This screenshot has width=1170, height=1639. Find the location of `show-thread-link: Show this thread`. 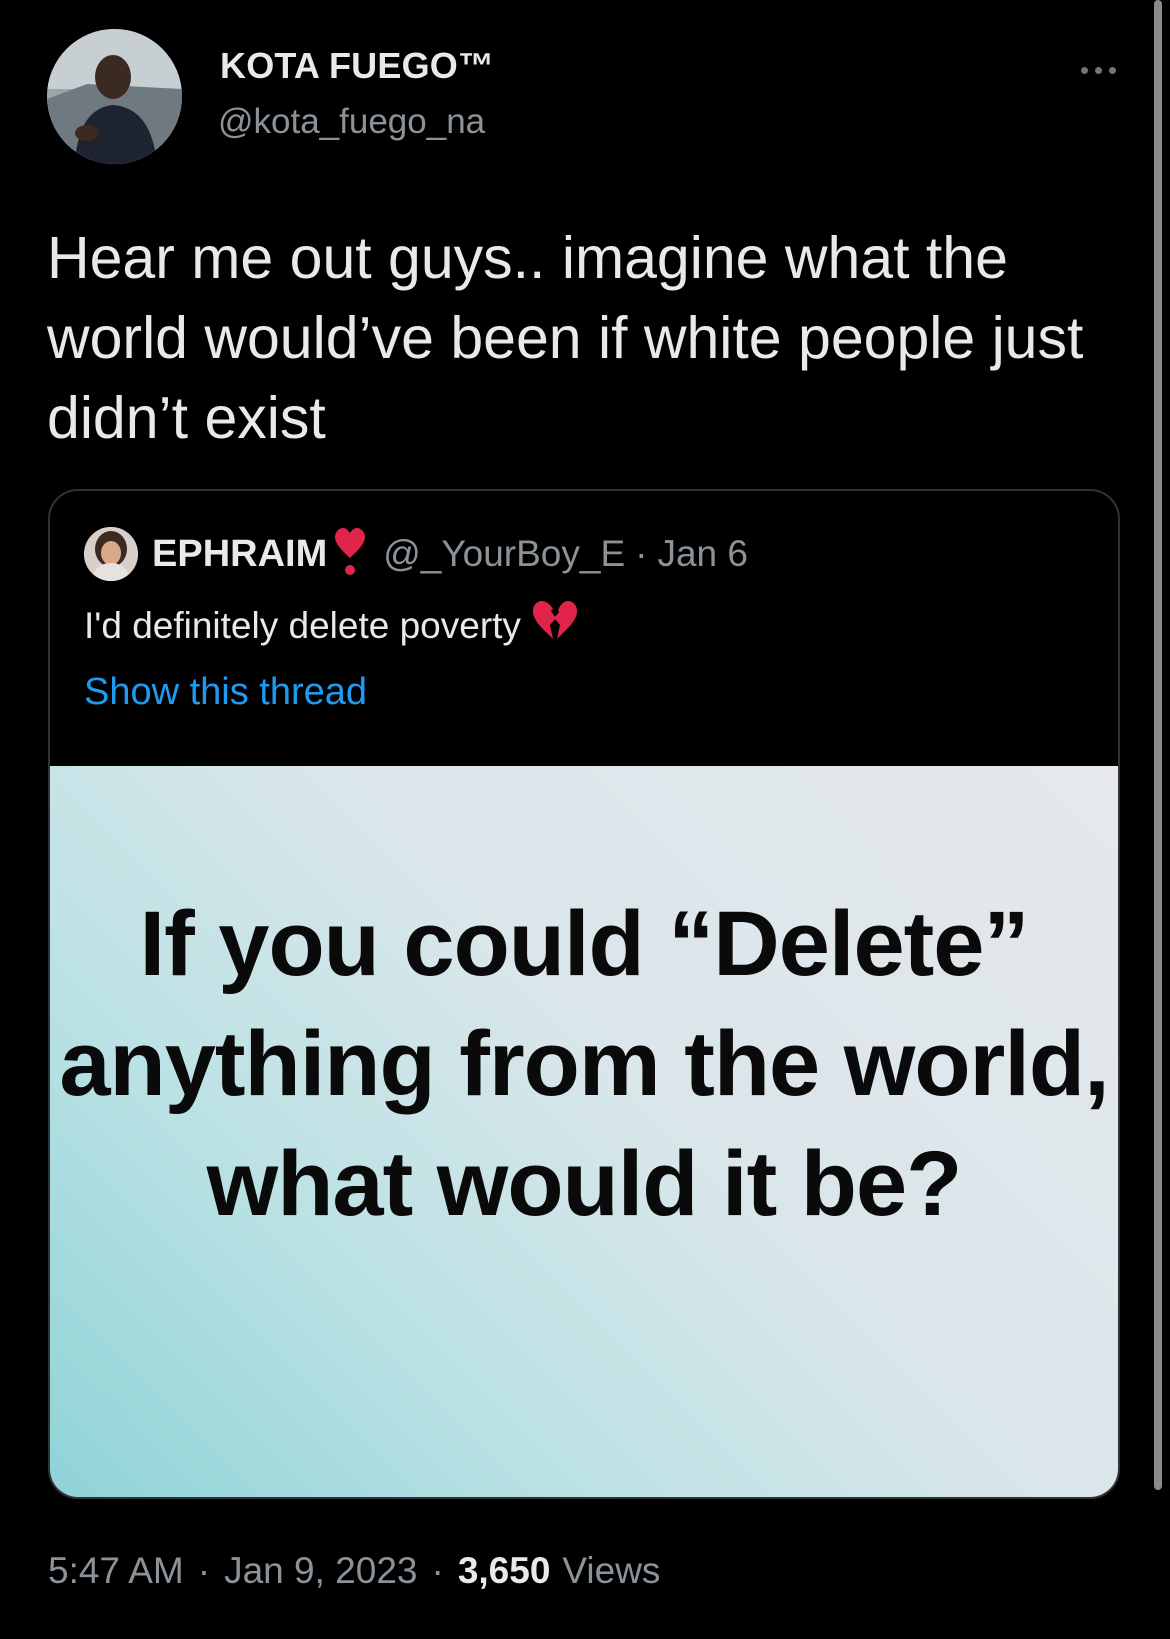

show-thread-link: Show this thread is located at coordinates (225, 692).